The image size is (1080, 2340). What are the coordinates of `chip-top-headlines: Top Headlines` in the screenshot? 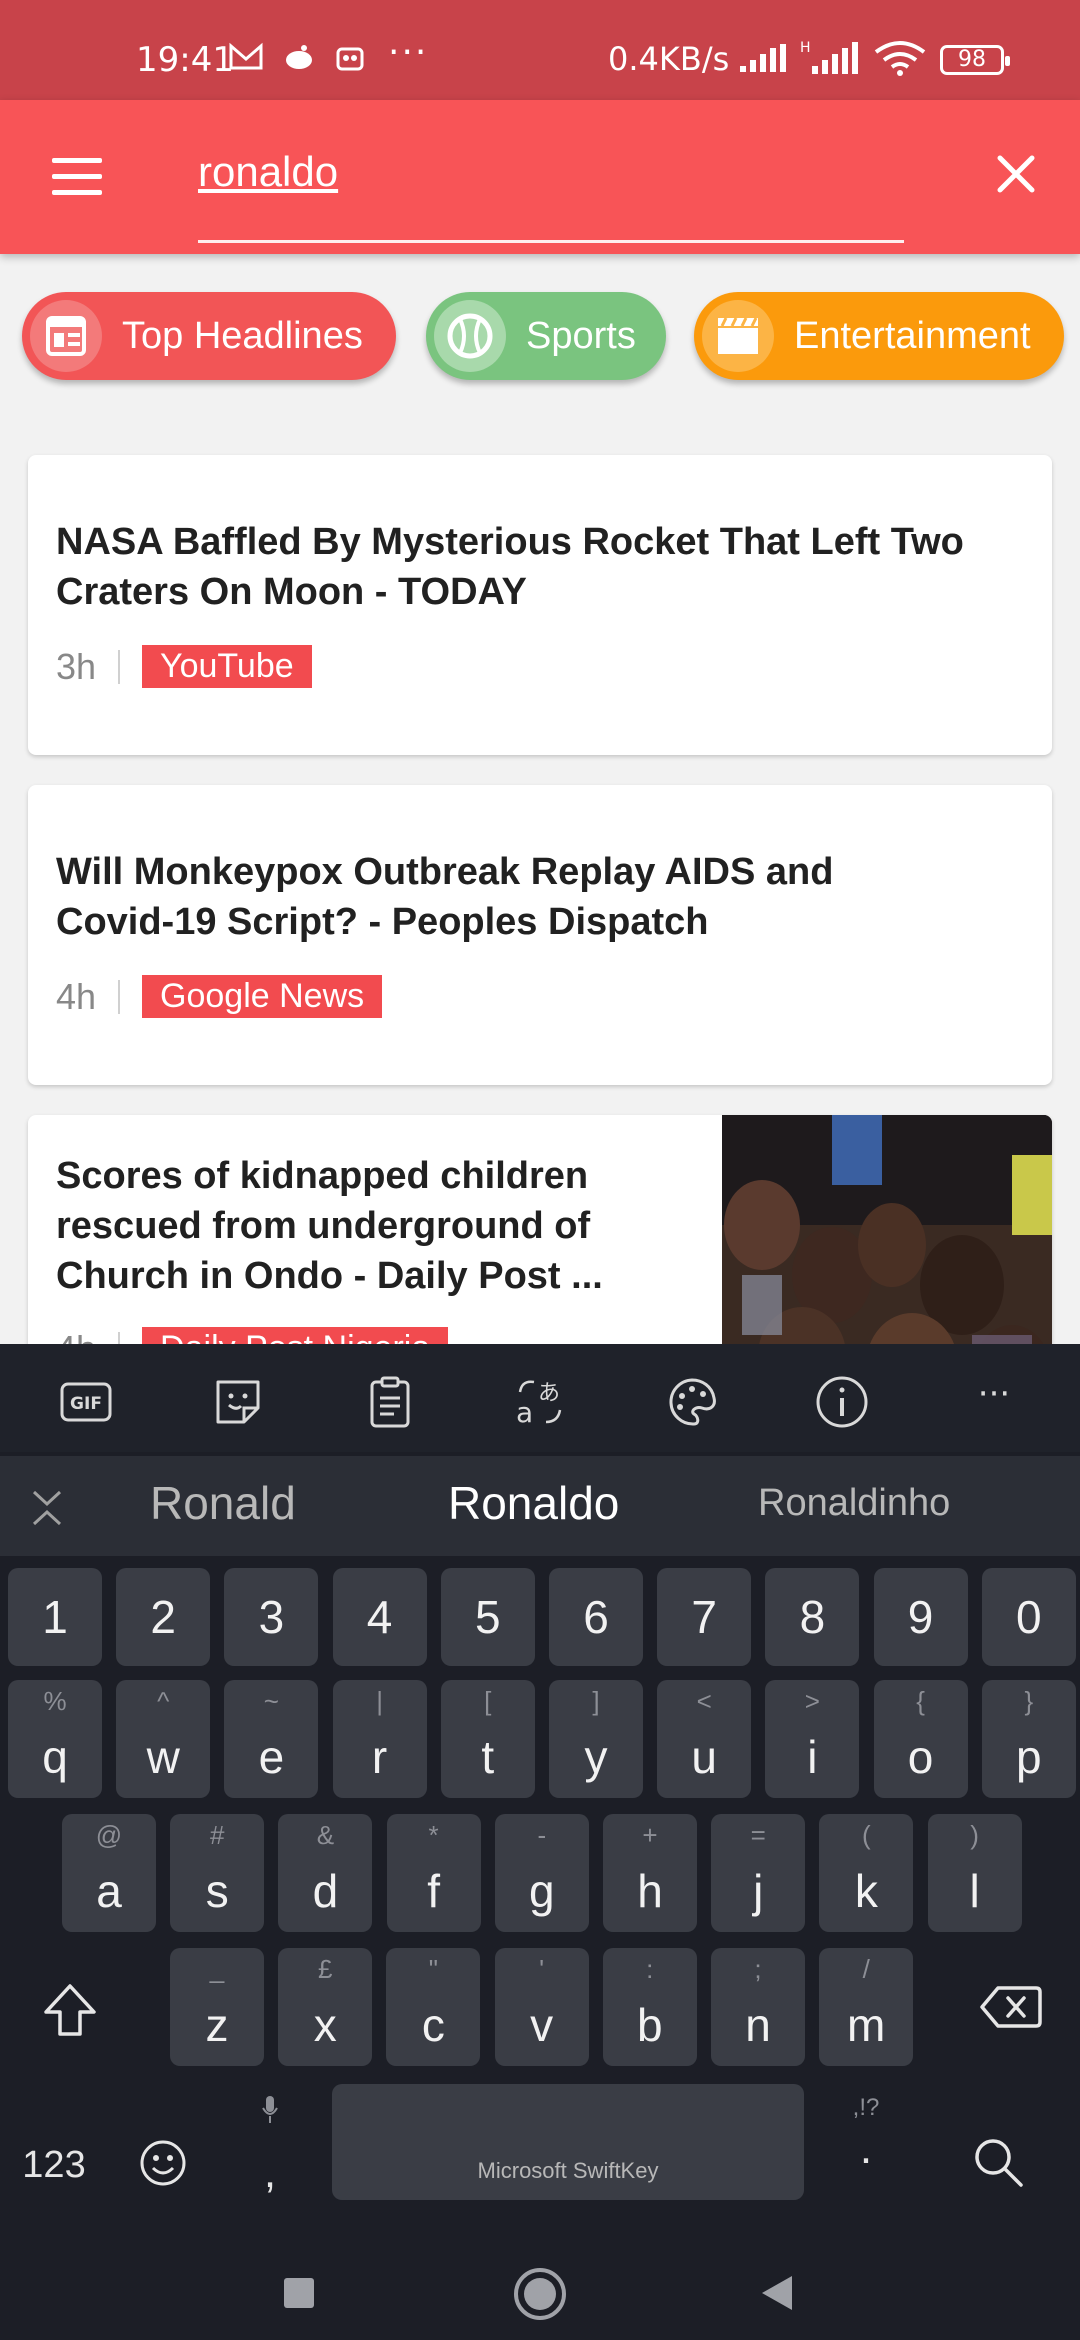 It's located at (209, 336).